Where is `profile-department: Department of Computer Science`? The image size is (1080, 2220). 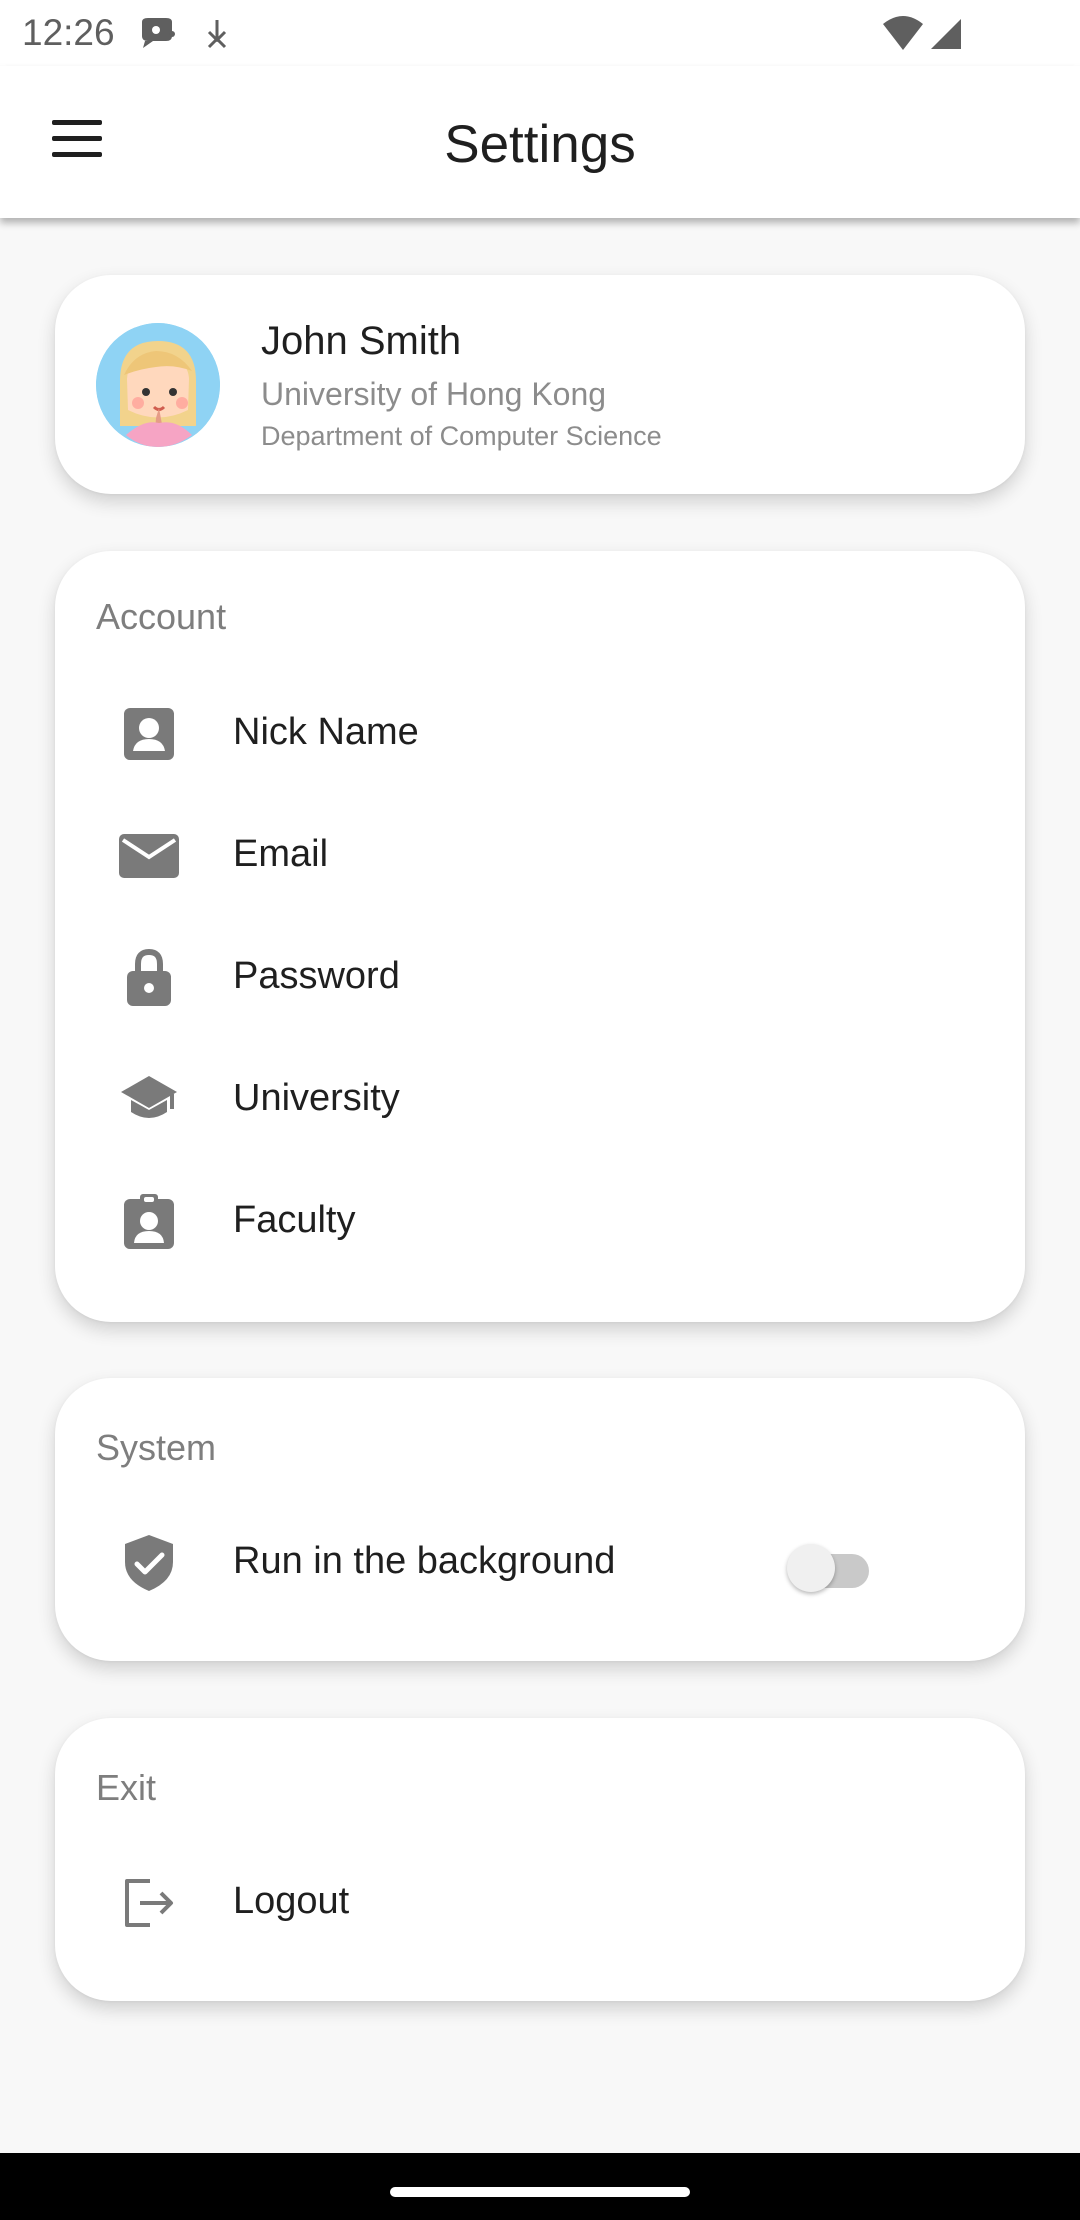
profile-department: Department of Computer Science is located at coordinates (461, 436).